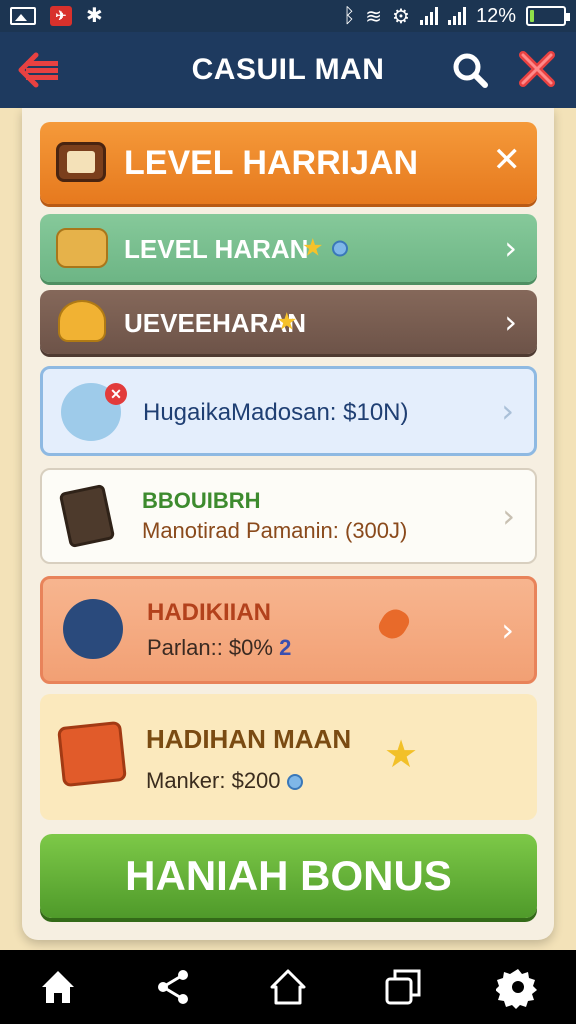  I want to click on close-icon, so click(537, 69).